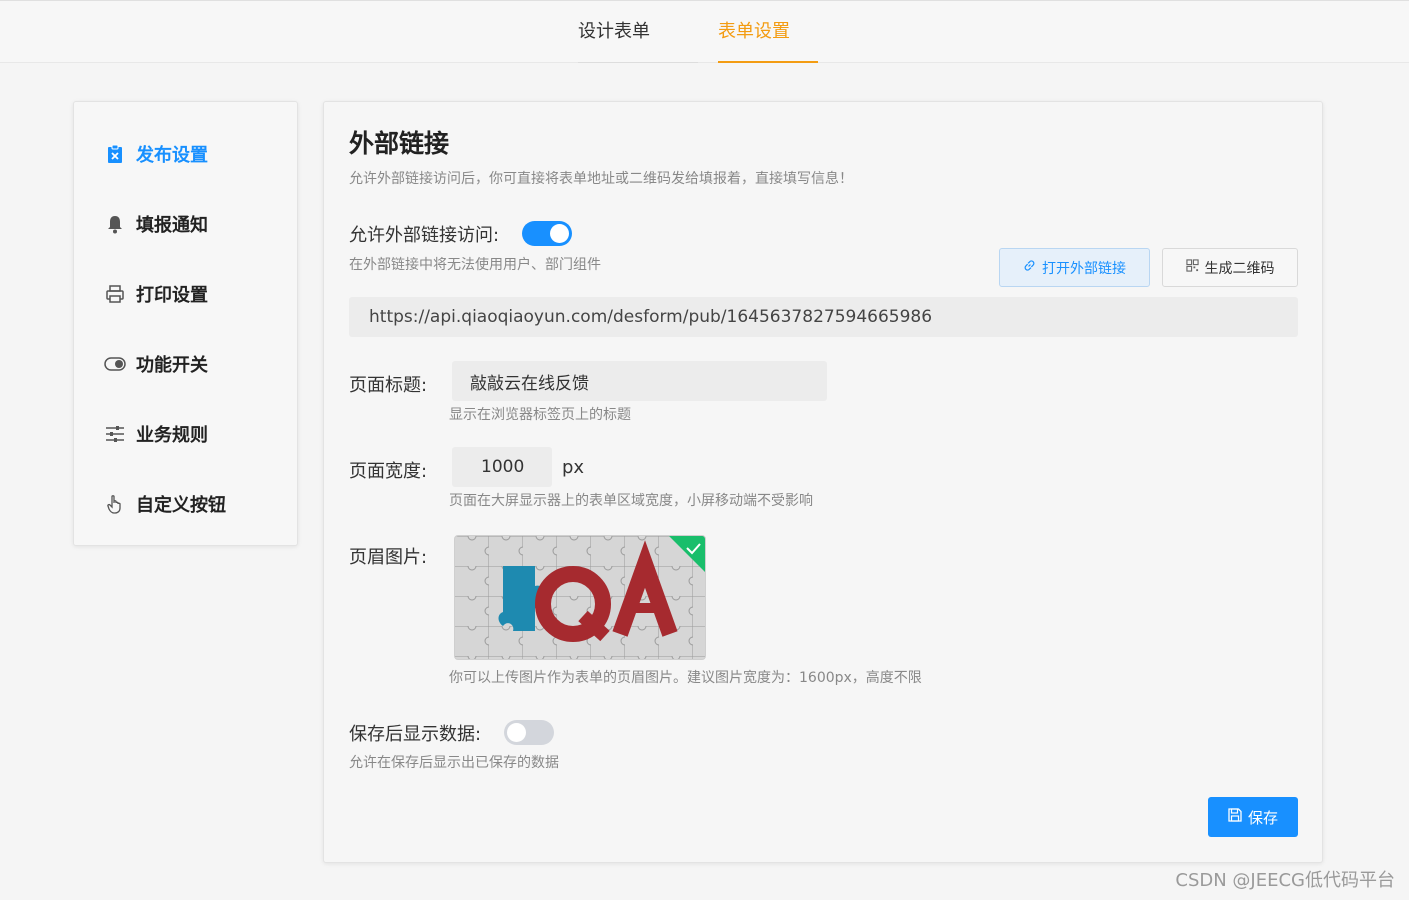 The image size is (1409, 900). Describe the element at coordinates (1239, 268) in the screenshot. I see `qrcode-label: 生成二维码` at that location.